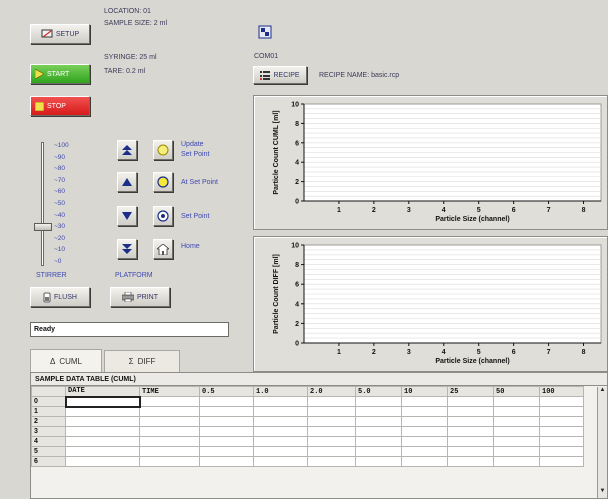 This screenshot has width=608, height=499. What do you see at coordinates (127, 249) in the screenshot?
I see `fast-down-button` at bounding box center [127, 249].